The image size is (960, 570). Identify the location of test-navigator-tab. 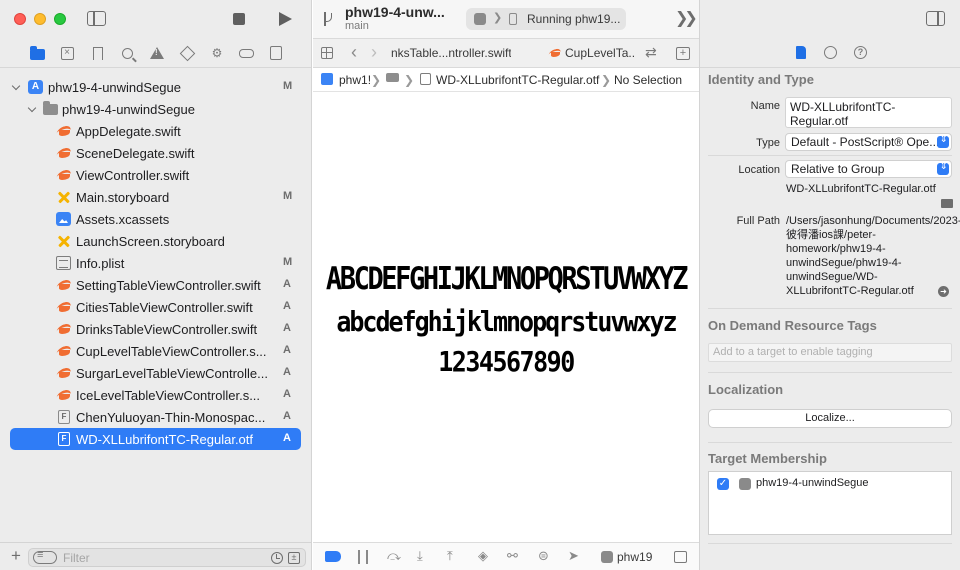
(187, 53).